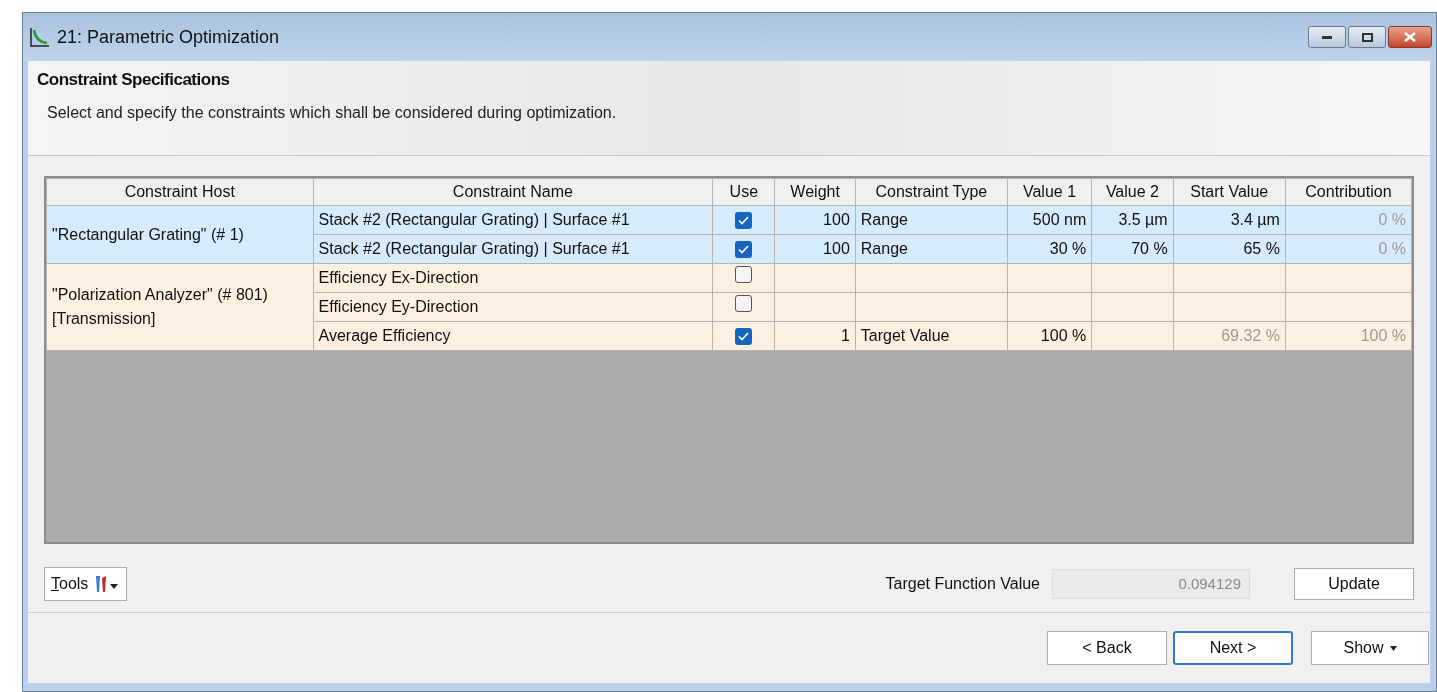  I want to click on column-header: Start Value, so click(1229, 191).